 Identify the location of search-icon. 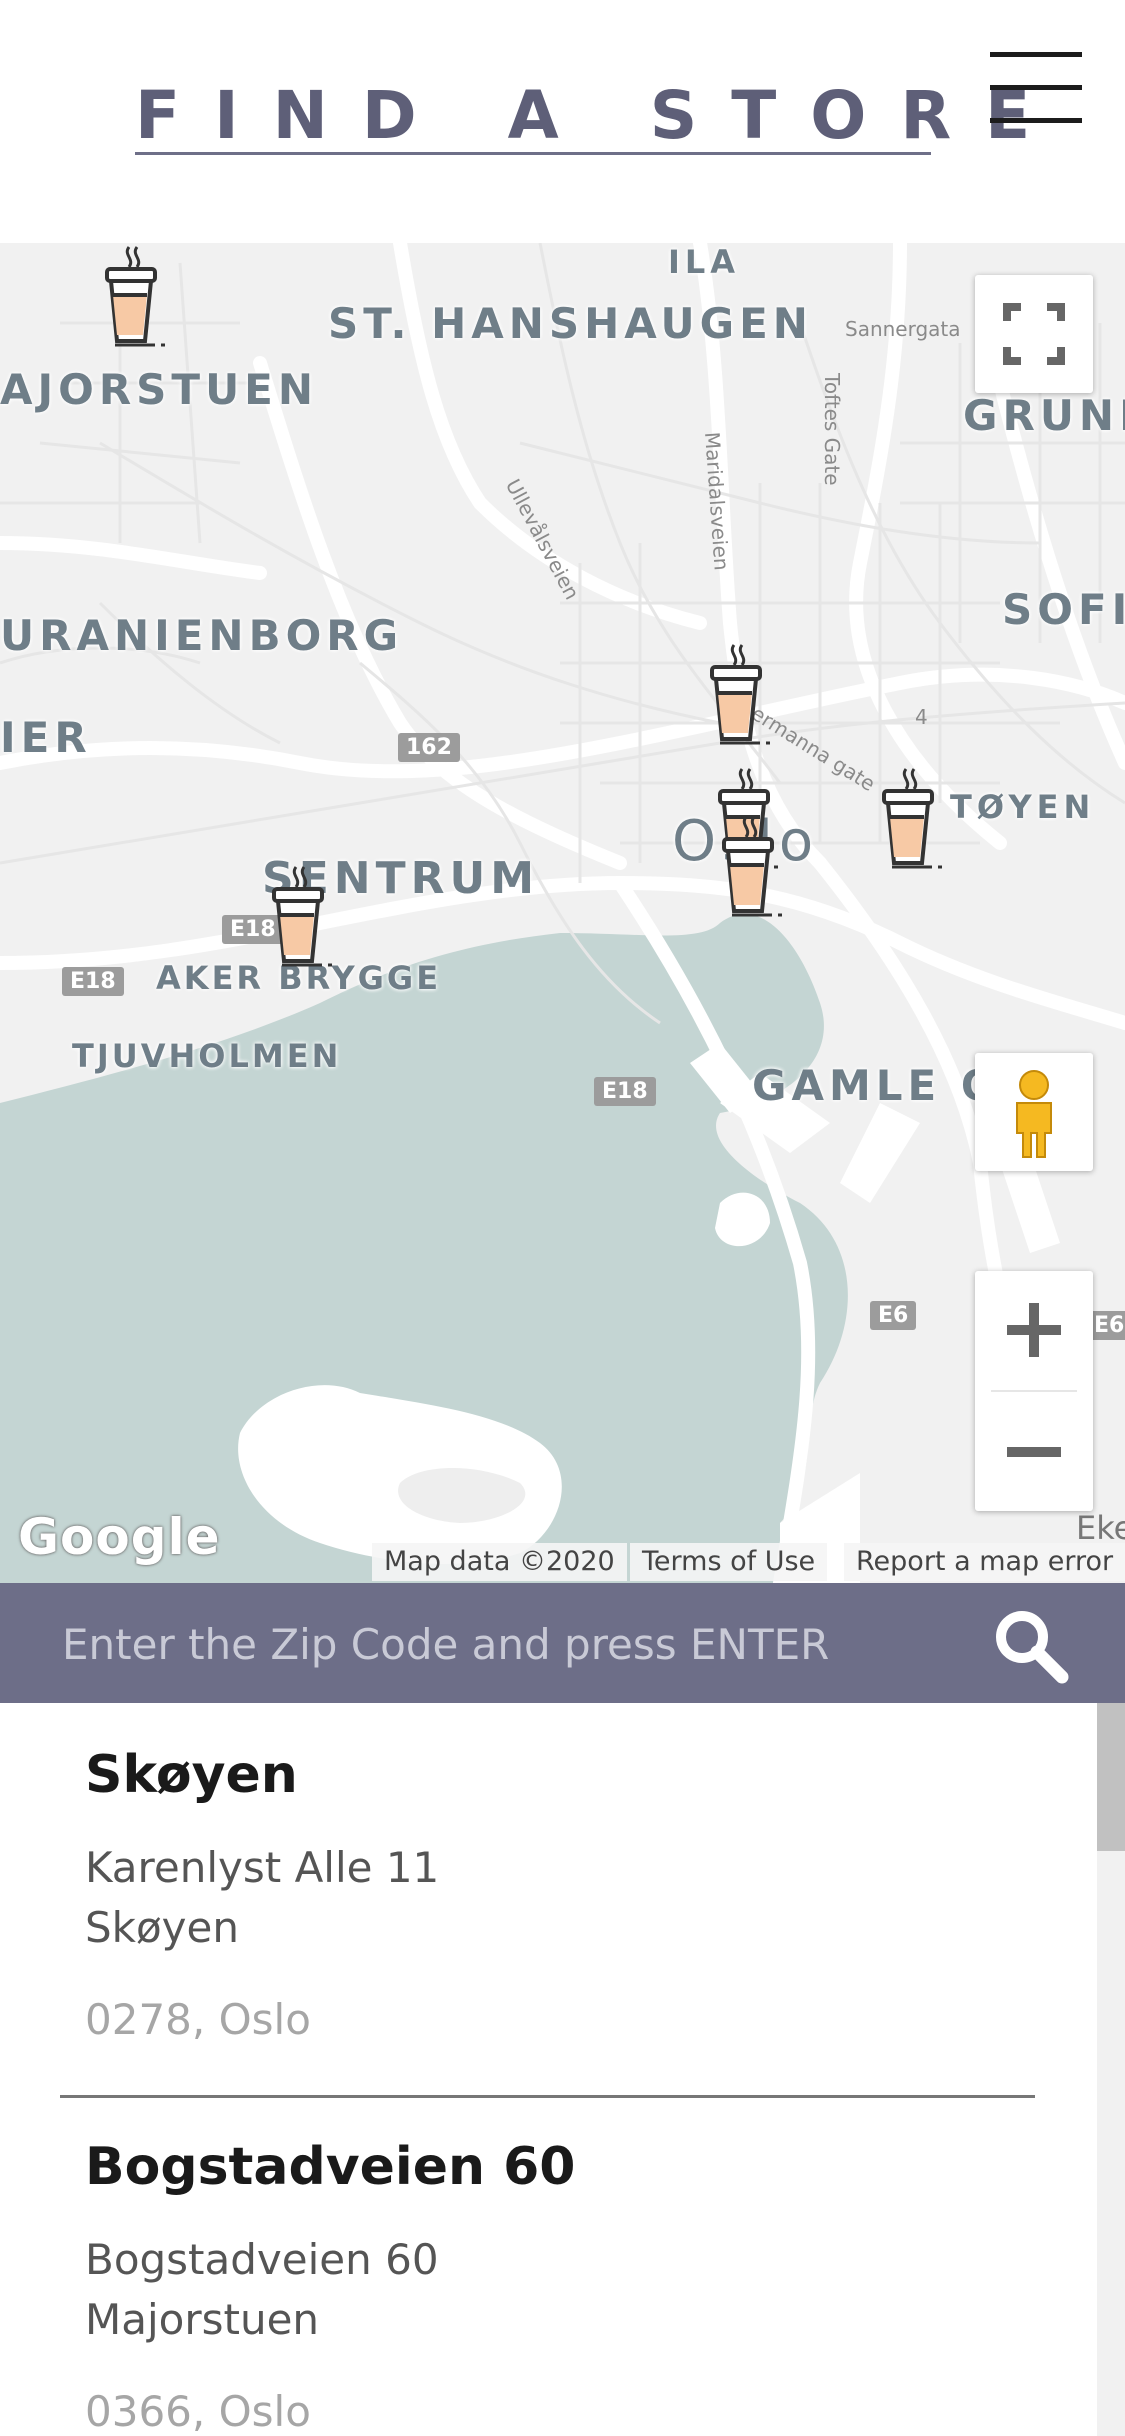
(1032, 1647).